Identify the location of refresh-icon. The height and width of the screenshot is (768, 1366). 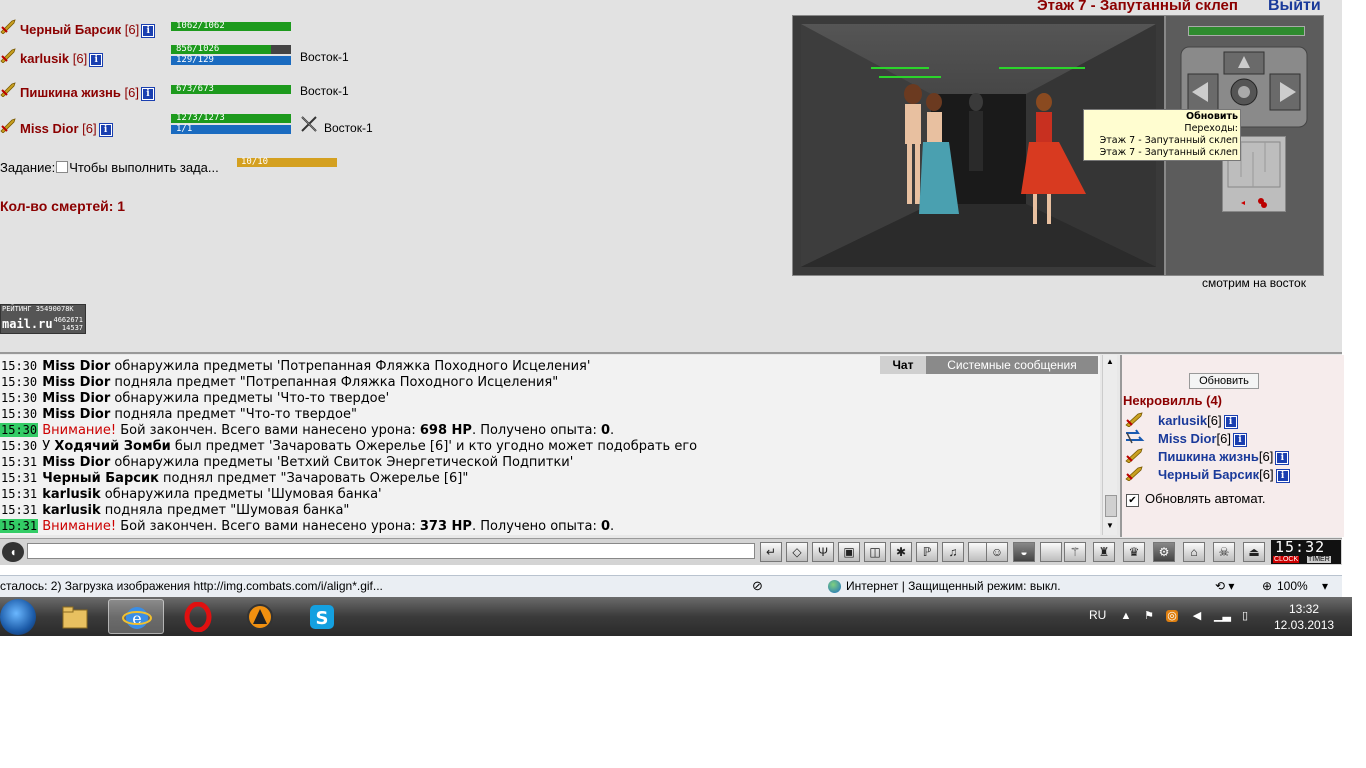
(1244, 92).